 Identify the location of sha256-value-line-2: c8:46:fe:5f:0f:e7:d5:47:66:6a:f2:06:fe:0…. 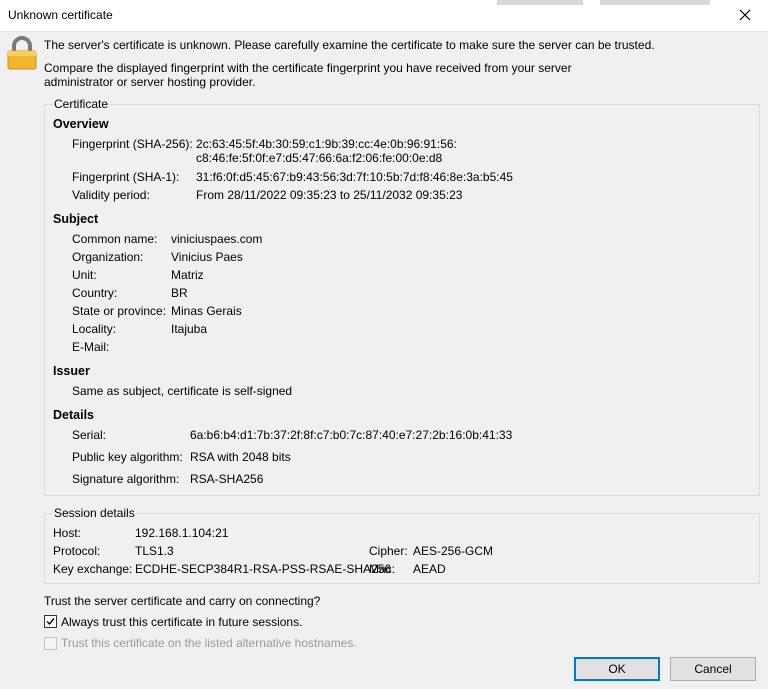
(319, 158).